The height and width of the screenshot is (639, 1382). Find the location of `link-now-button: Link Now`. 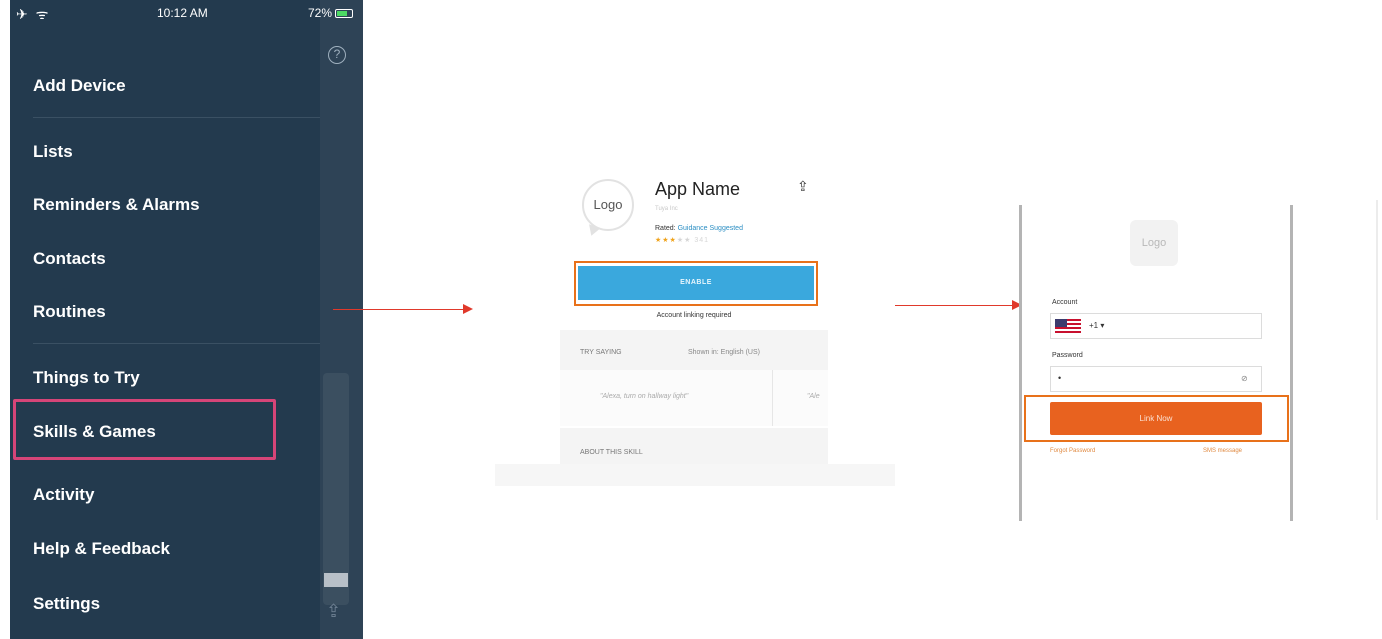

link-now-button: Link Now is located at coordinates (1156, 418).